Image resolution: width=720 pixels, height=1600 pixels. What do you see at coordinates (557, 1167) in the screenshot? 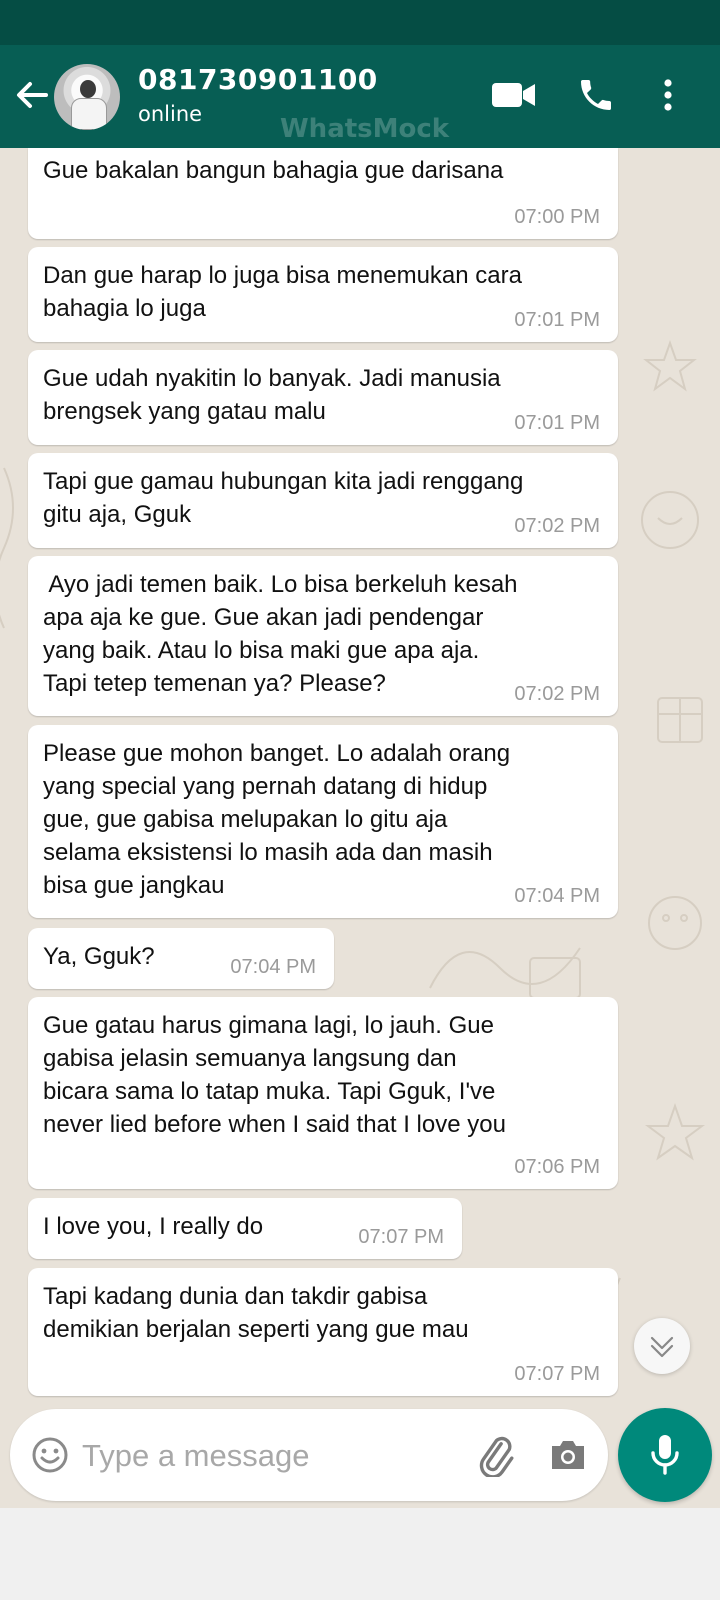
I see `message-time: 07:06 PM` at bounding box center [557, 1167].